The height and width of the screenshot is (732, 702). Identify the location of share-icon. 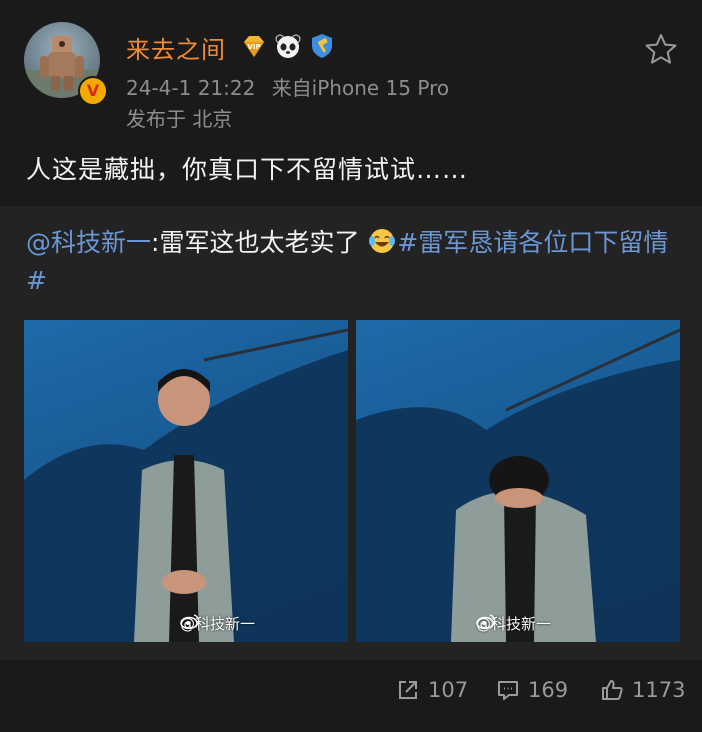
(408, 690).